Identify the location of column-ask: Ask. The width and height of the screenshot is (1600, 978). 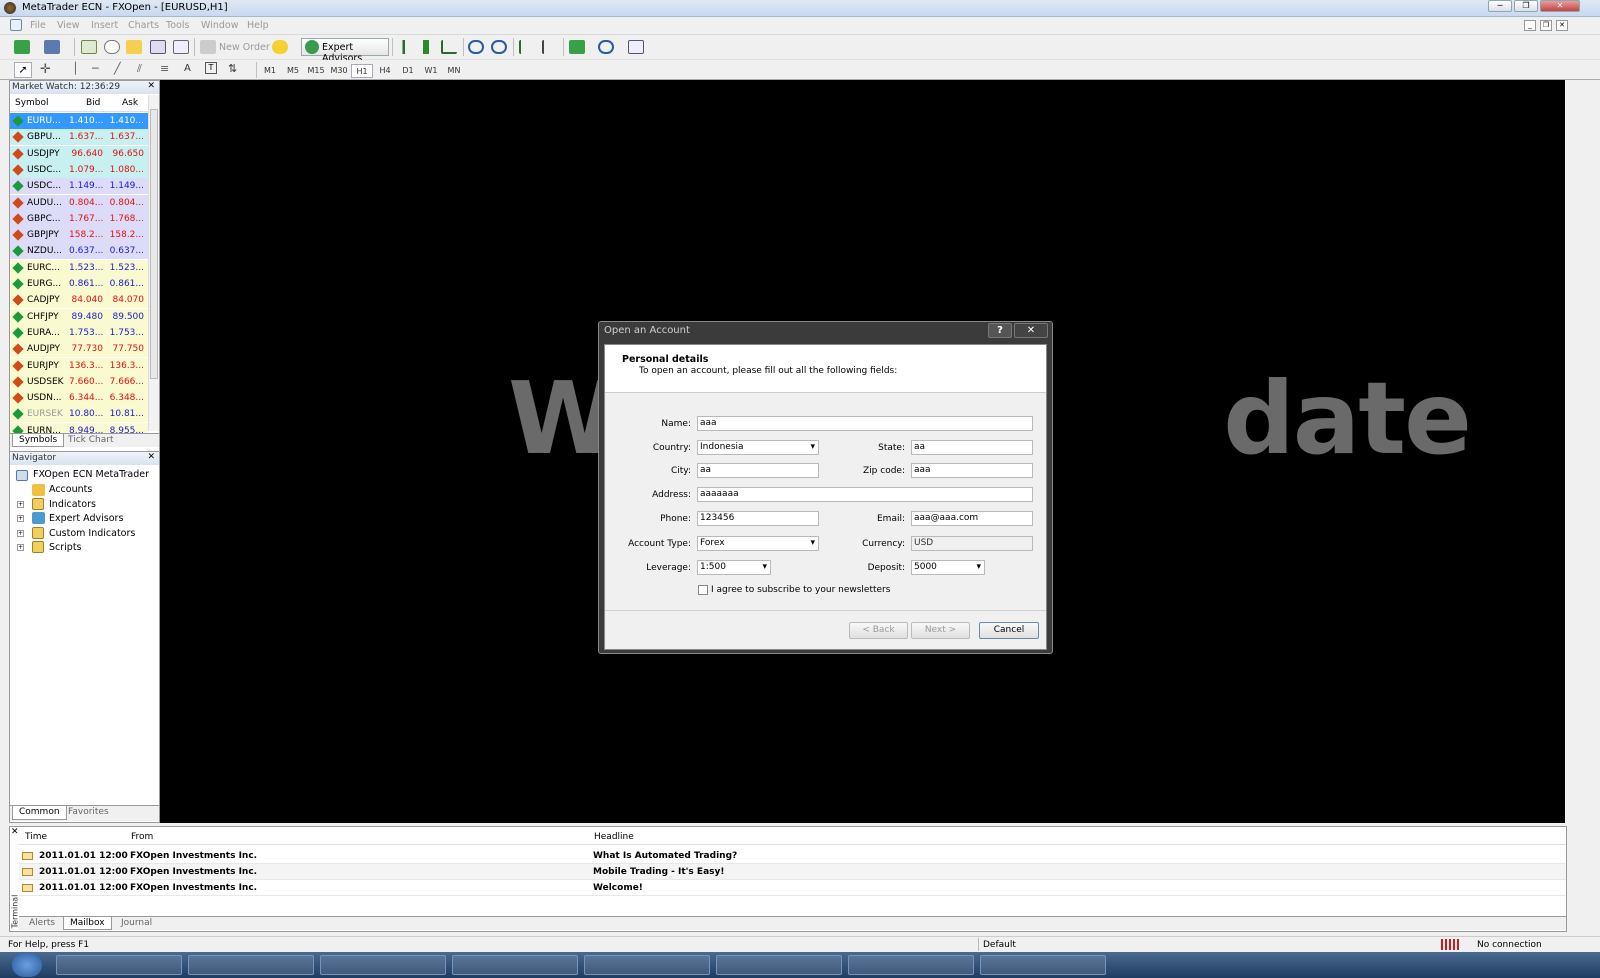
(130, 103).